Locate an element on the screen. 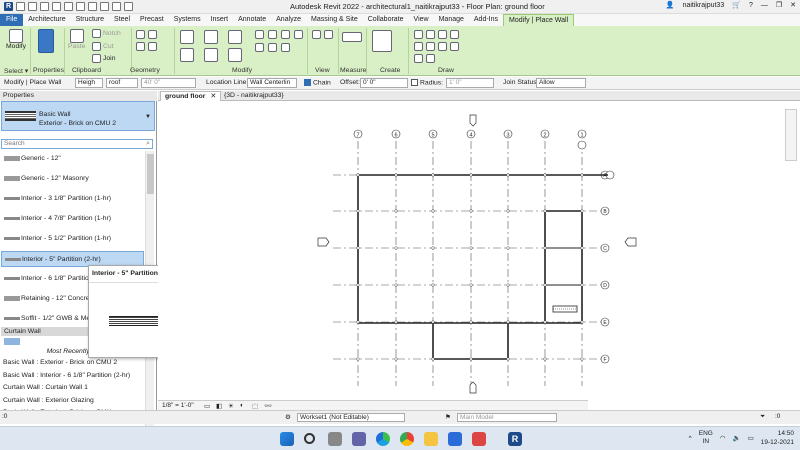 This screenshot has height=450, width=800. join-status-select: Allow is located at coordinates (561, 83).